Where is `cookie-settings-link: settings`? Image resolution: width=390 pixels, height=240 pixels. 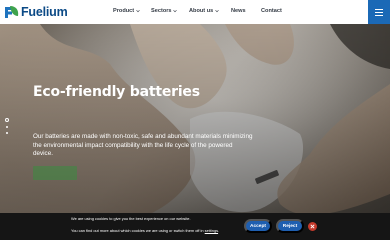
cookie-settings-link: settings is located at coordinates (211, 230).